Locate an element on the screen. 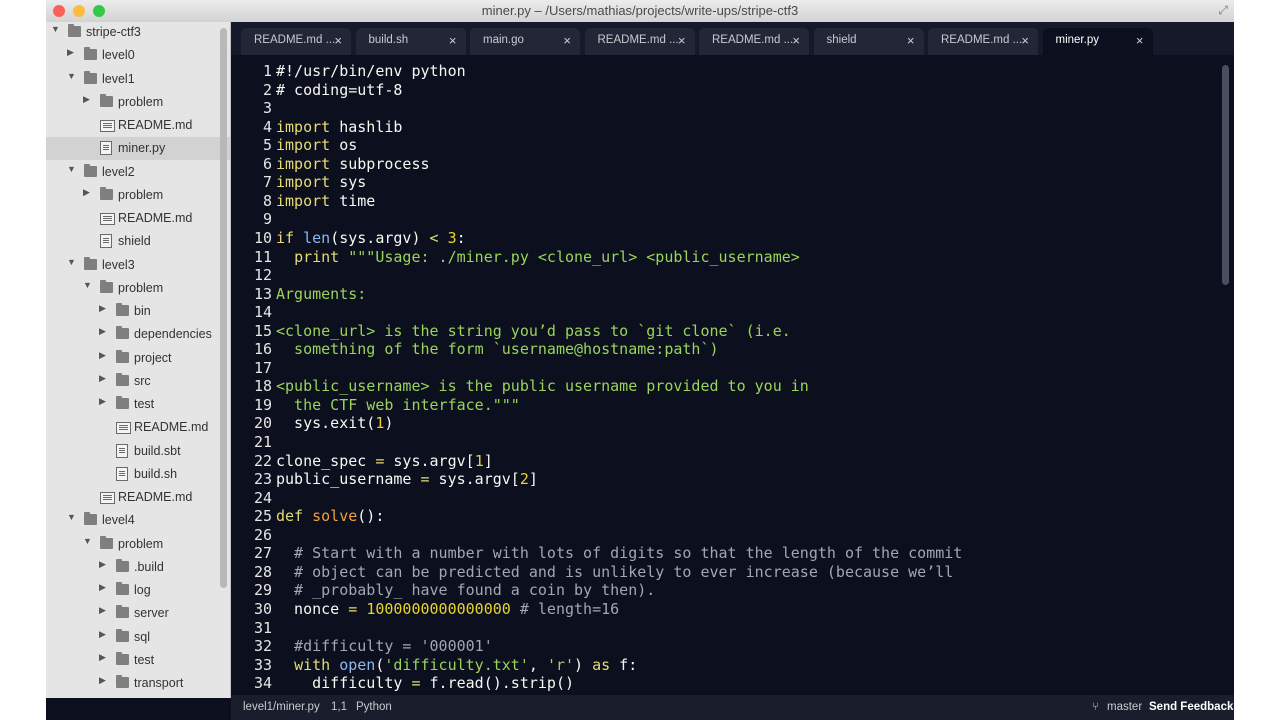 This screenshot has height=720, width=1280. status-branch: master is located at coordinates (1124, 707).